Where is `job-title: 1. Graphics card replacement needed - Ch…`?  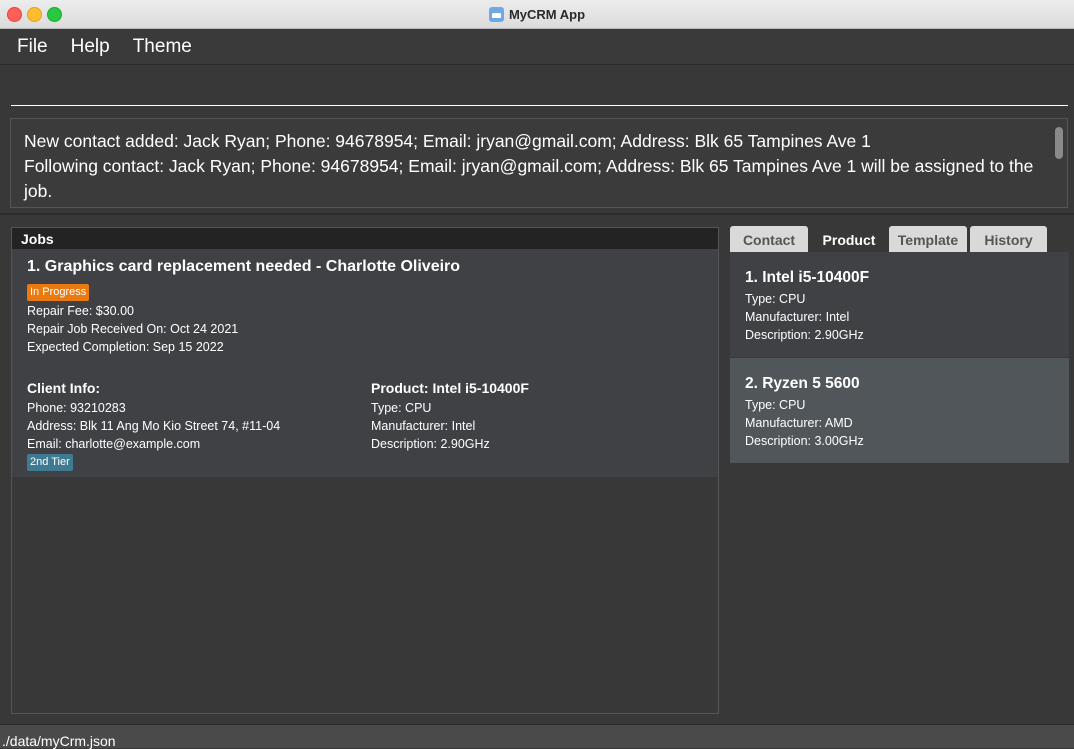
job-title: 1. Graphics card replacement needed - Ch… is located at coordinates (244, 266).